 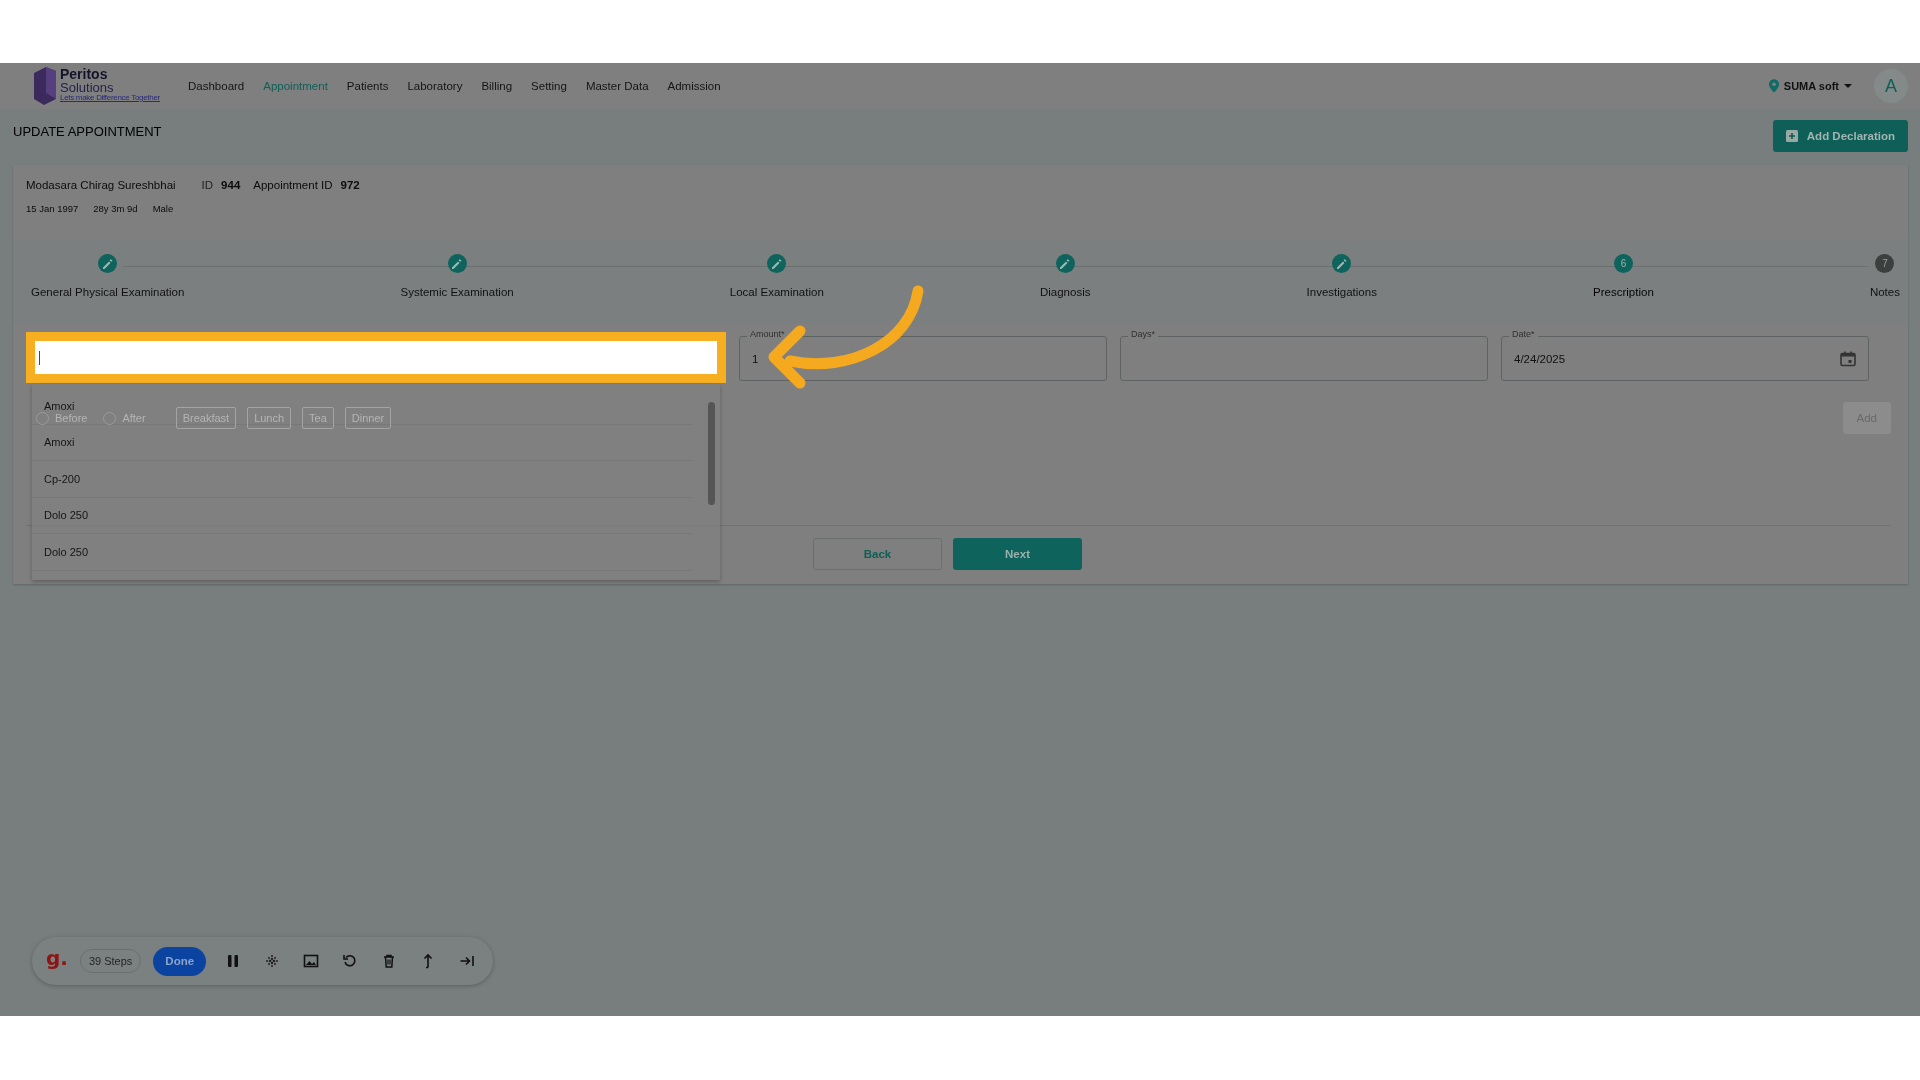 I want to click on nav-link: Admission, so click(x=694, y=86).